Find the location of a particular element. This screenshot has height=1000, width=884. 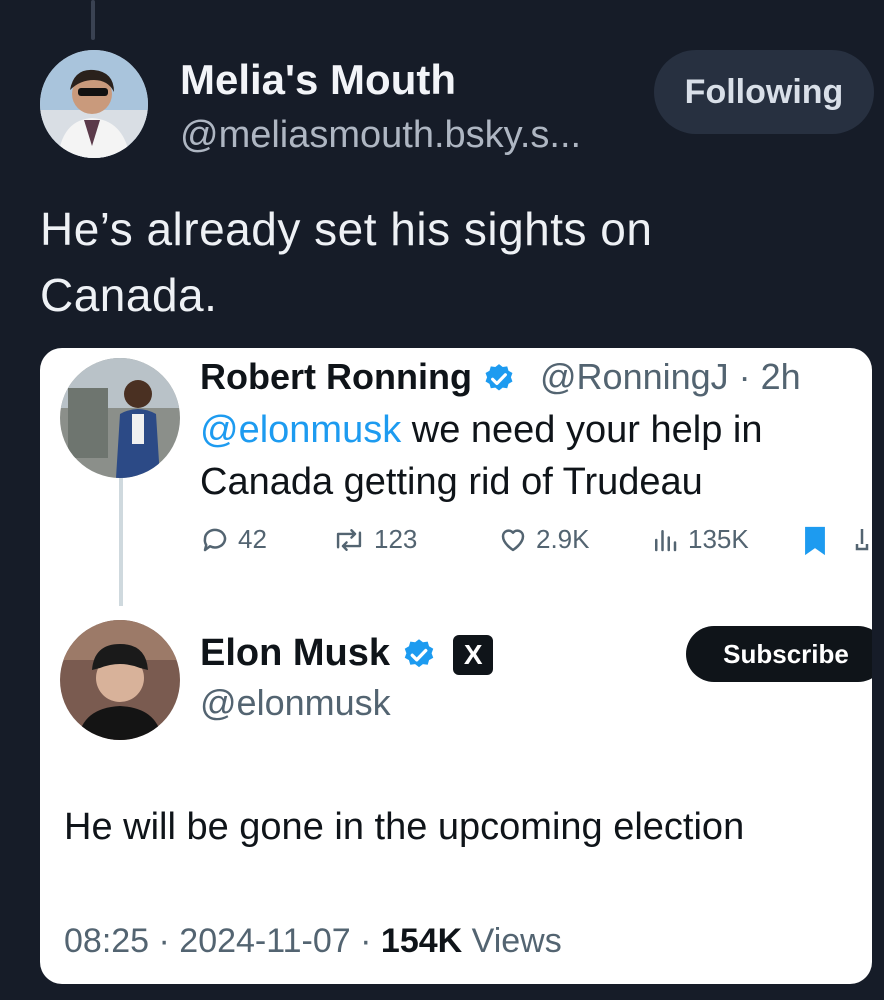

tweet-meta: 08:25 · 2024-11-07 · 154K Views is located at coordinates (313, 941).